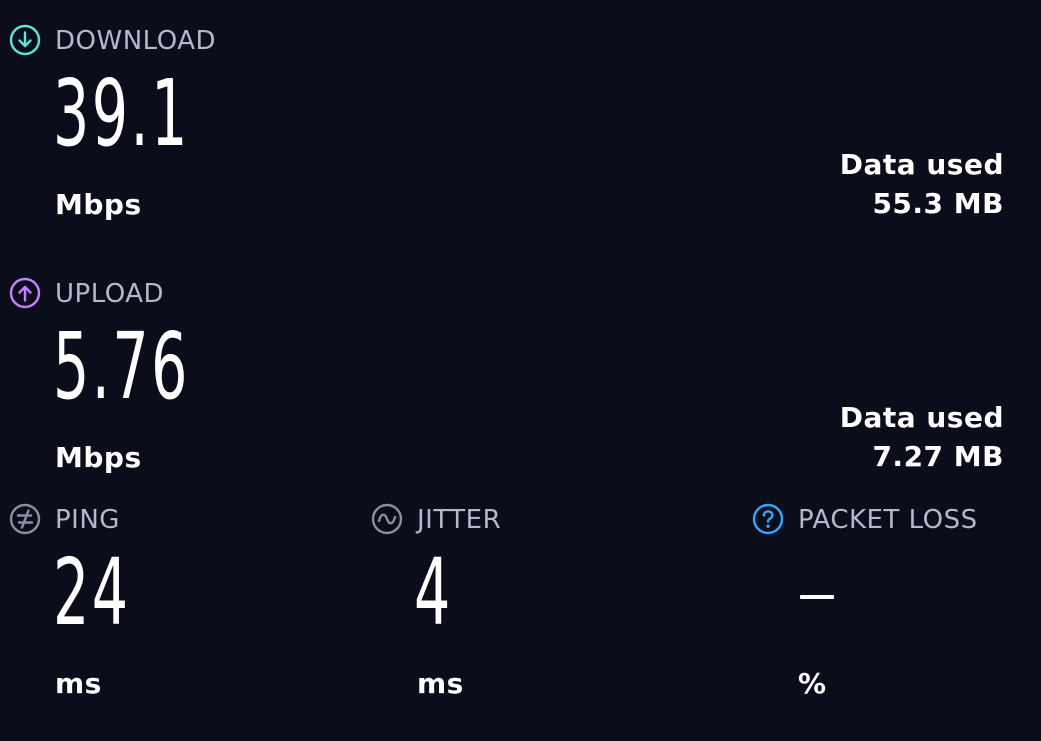  What do you see at coordinates (136, 41) in the screenshot?
I see `download-label: DOWNLOAD` at bounding box center [136, 41].